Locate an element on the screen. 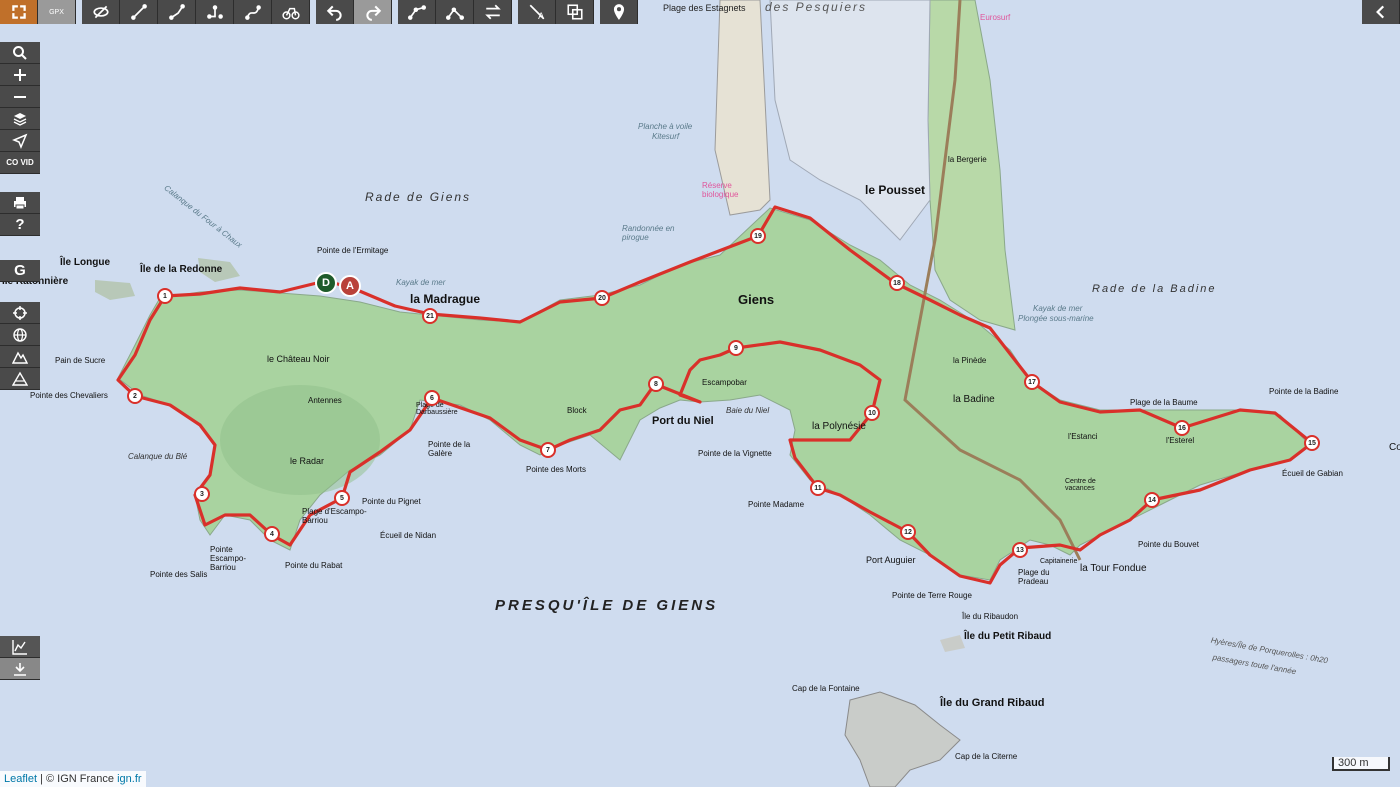 The height and width of the screenshot is (787, 1400). print-icon is located at coordinates (20, 202).